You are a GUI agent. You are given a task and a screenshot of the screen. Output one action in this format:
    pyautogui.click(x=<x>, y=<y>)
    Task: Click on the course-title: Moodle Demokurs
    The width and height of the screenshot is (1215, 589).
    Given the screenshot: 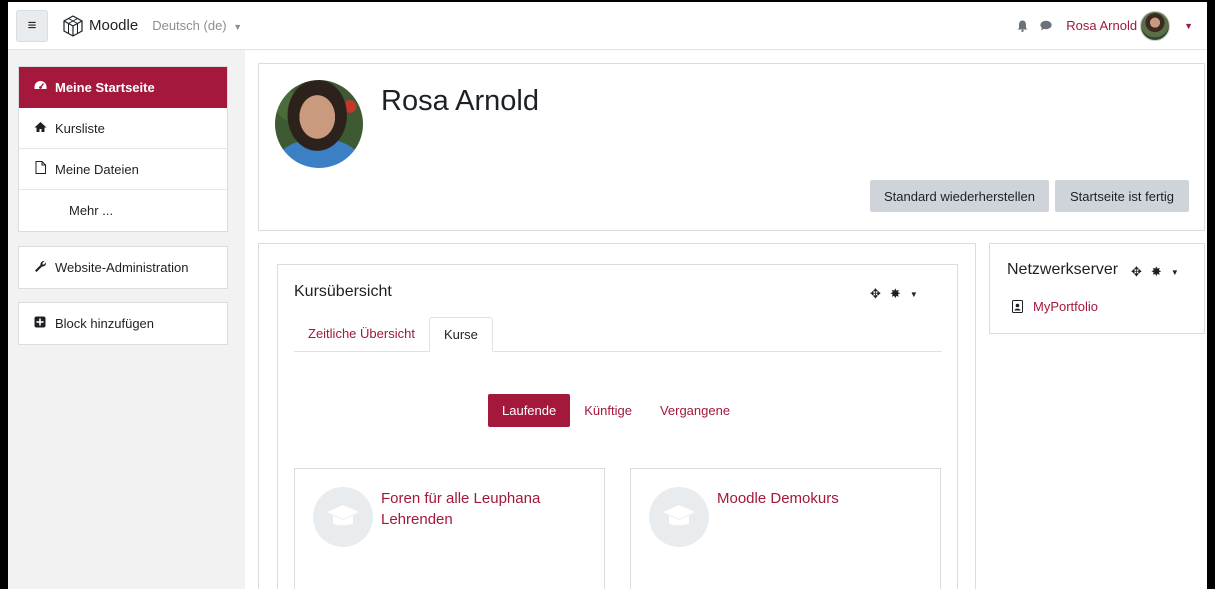 What is the action you would take?
    pyautogui.click(x=817, y=498)
    